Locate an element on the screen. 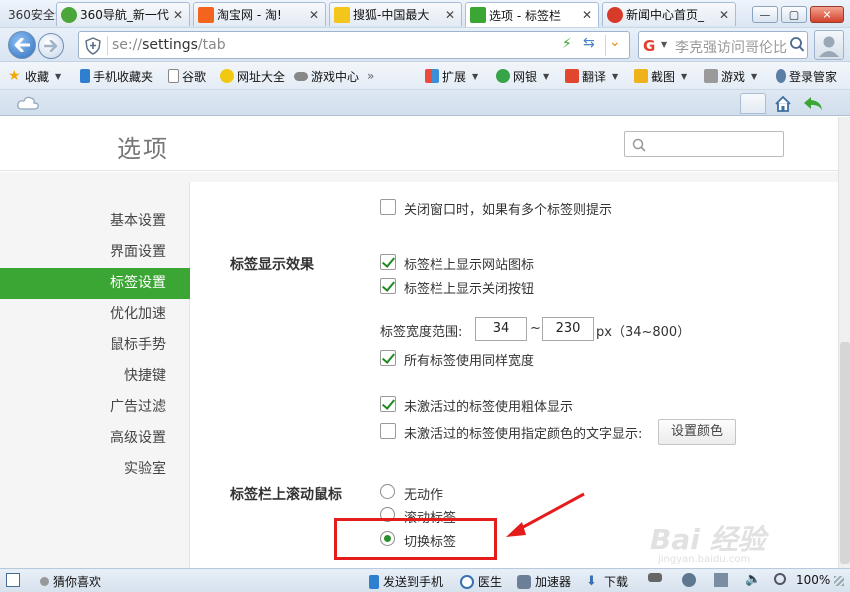 The width and height of the screenshot is (850, 592). bookmark-phone-favorites: 手机收藏夹 is located at coordinates (116, 76).